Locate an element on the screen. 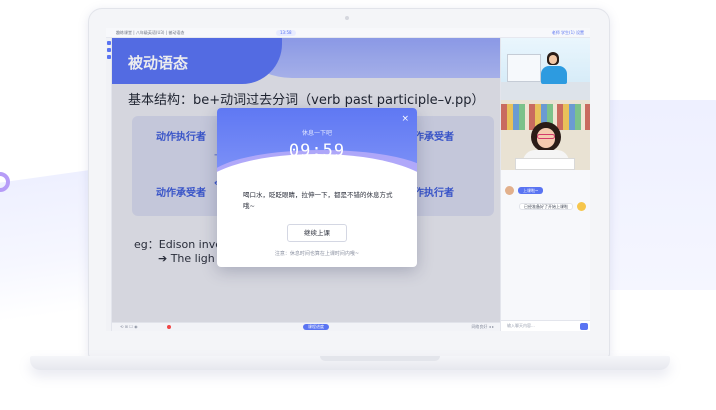  class-timer: 13:58 is located at coordinates (286, 33).